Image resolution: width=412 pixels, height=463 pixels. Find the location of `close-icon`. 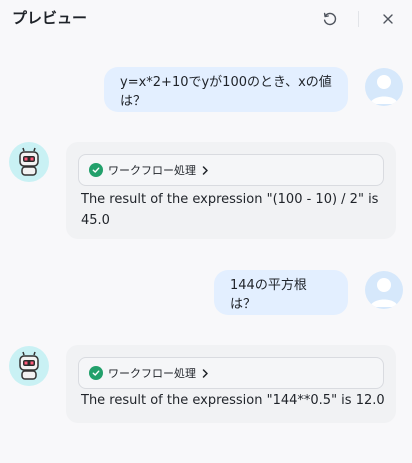

close-icon is located at coordinates (388, 19).